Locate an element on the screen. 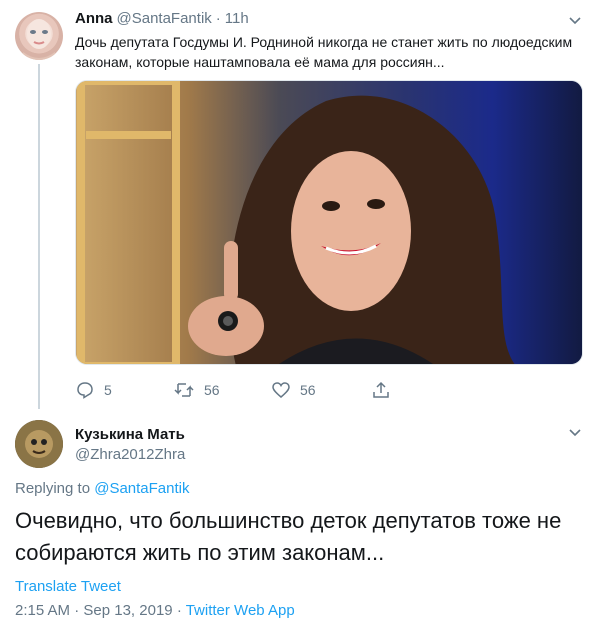  reply-author-name: Кузькина Мать is located at coordinates (130, 435).